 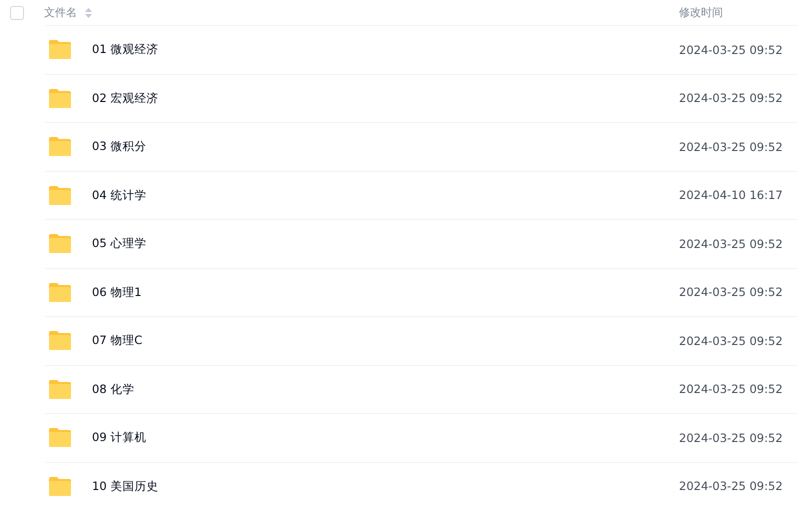 What do you see at coordinates (125, 486) in the screenshot?
I see `folder-name: 10 美国历史` at bounding box center [125, 486].